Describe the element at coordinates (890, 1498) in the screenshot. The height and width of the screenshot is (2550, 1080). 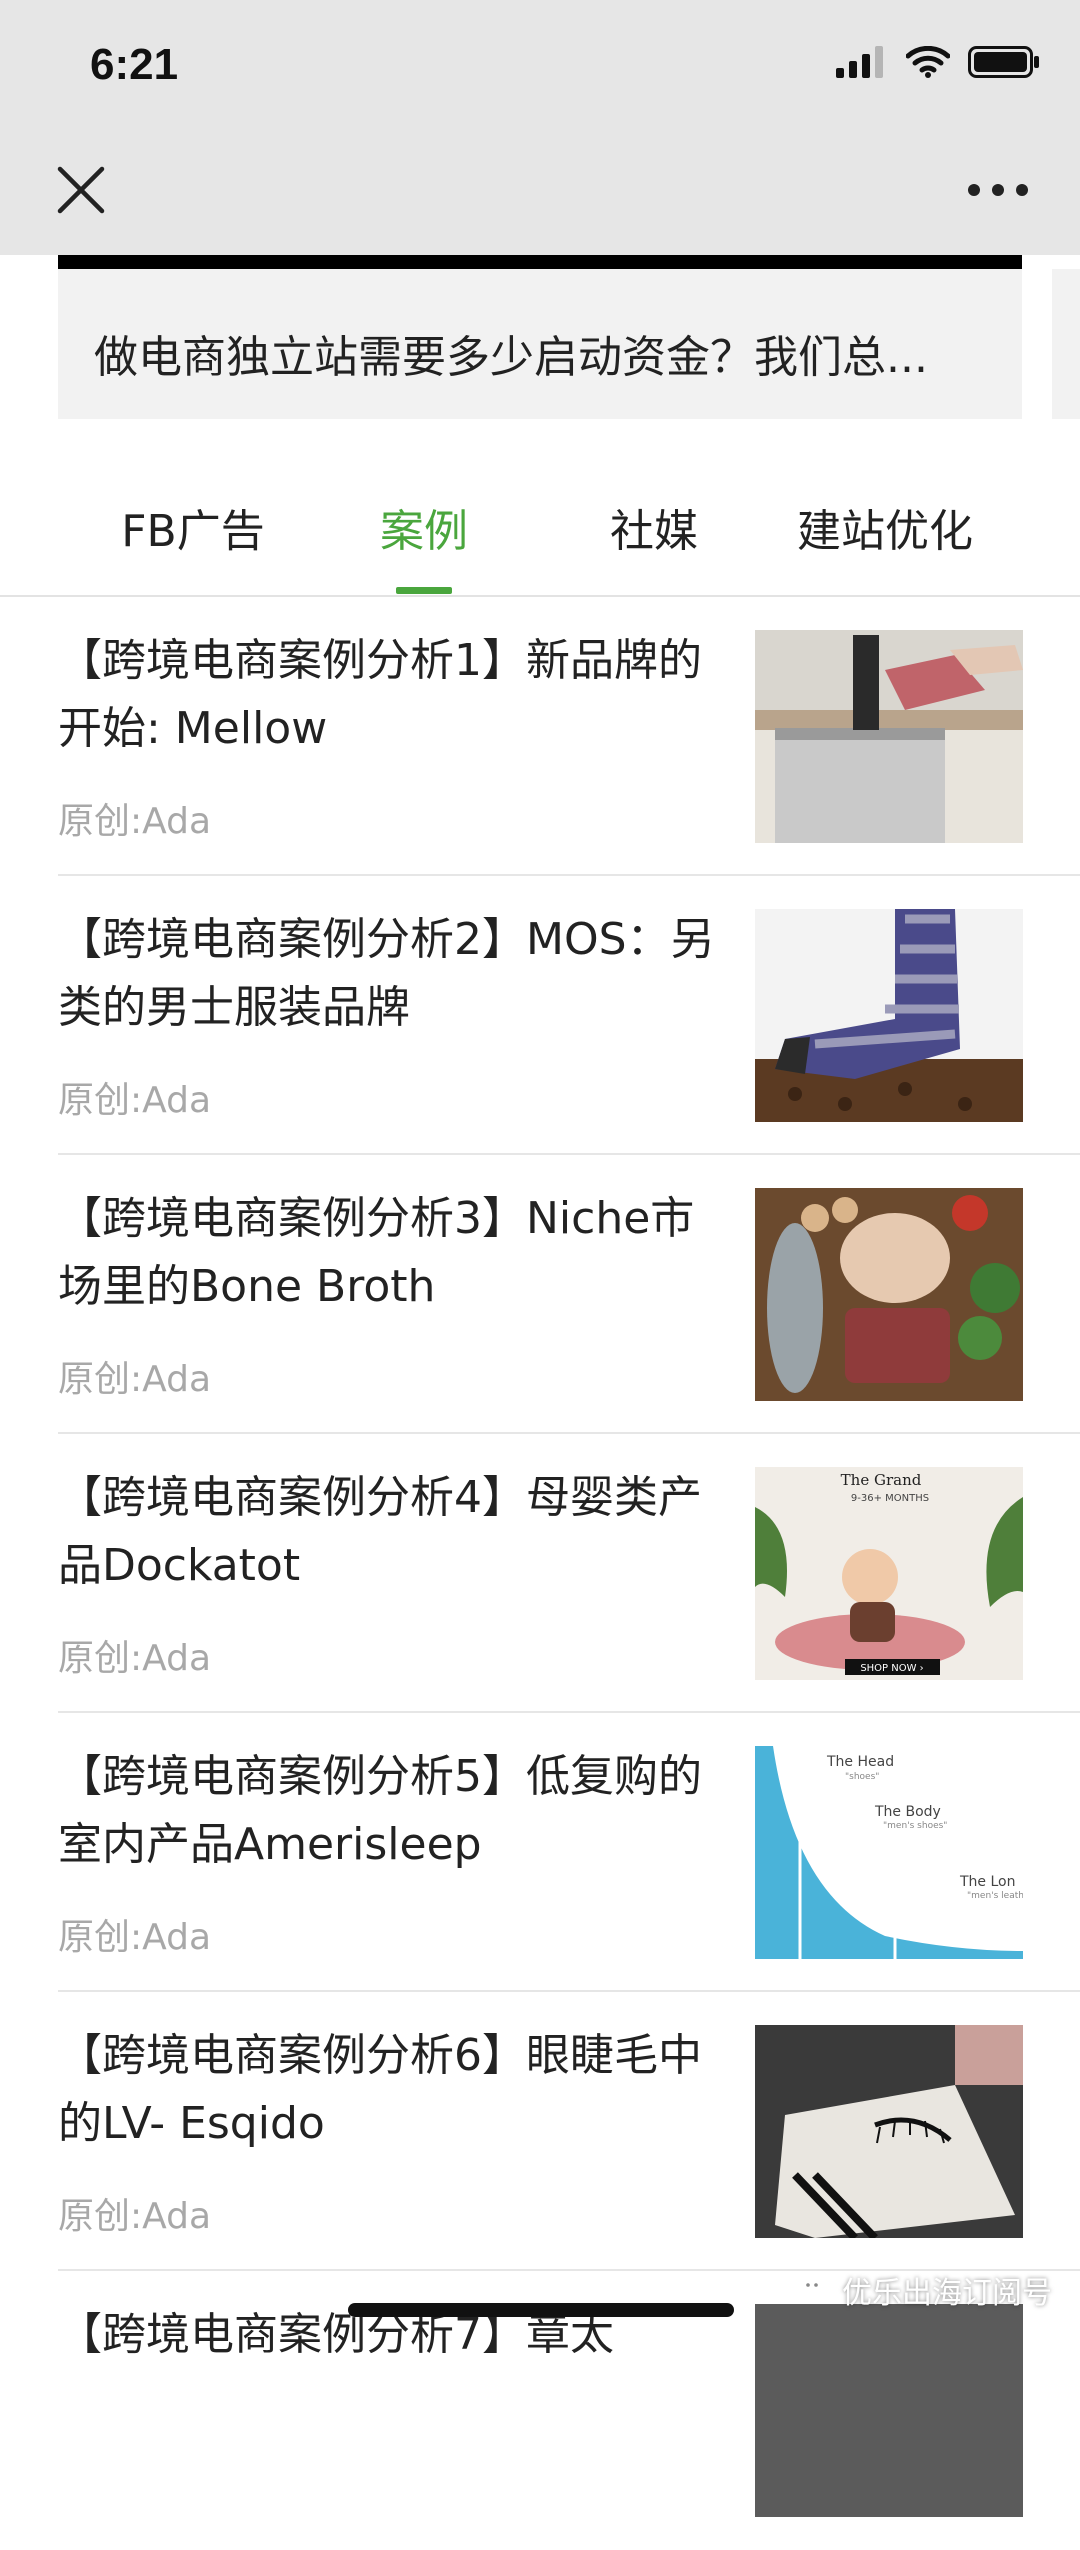
I see `thumb-age-range: 9-36+ MONTHS` at that location.